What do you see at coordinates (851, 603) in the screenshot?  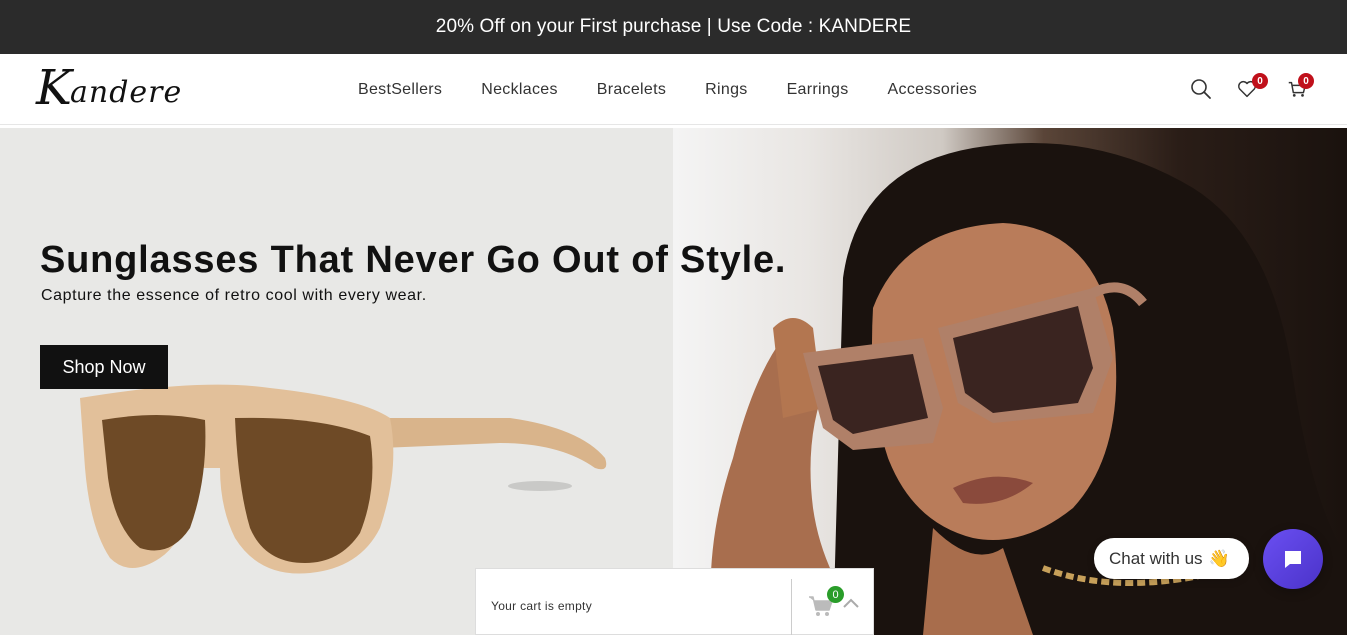 I see `chevron-up-icon` at bounding box center [851, 603].